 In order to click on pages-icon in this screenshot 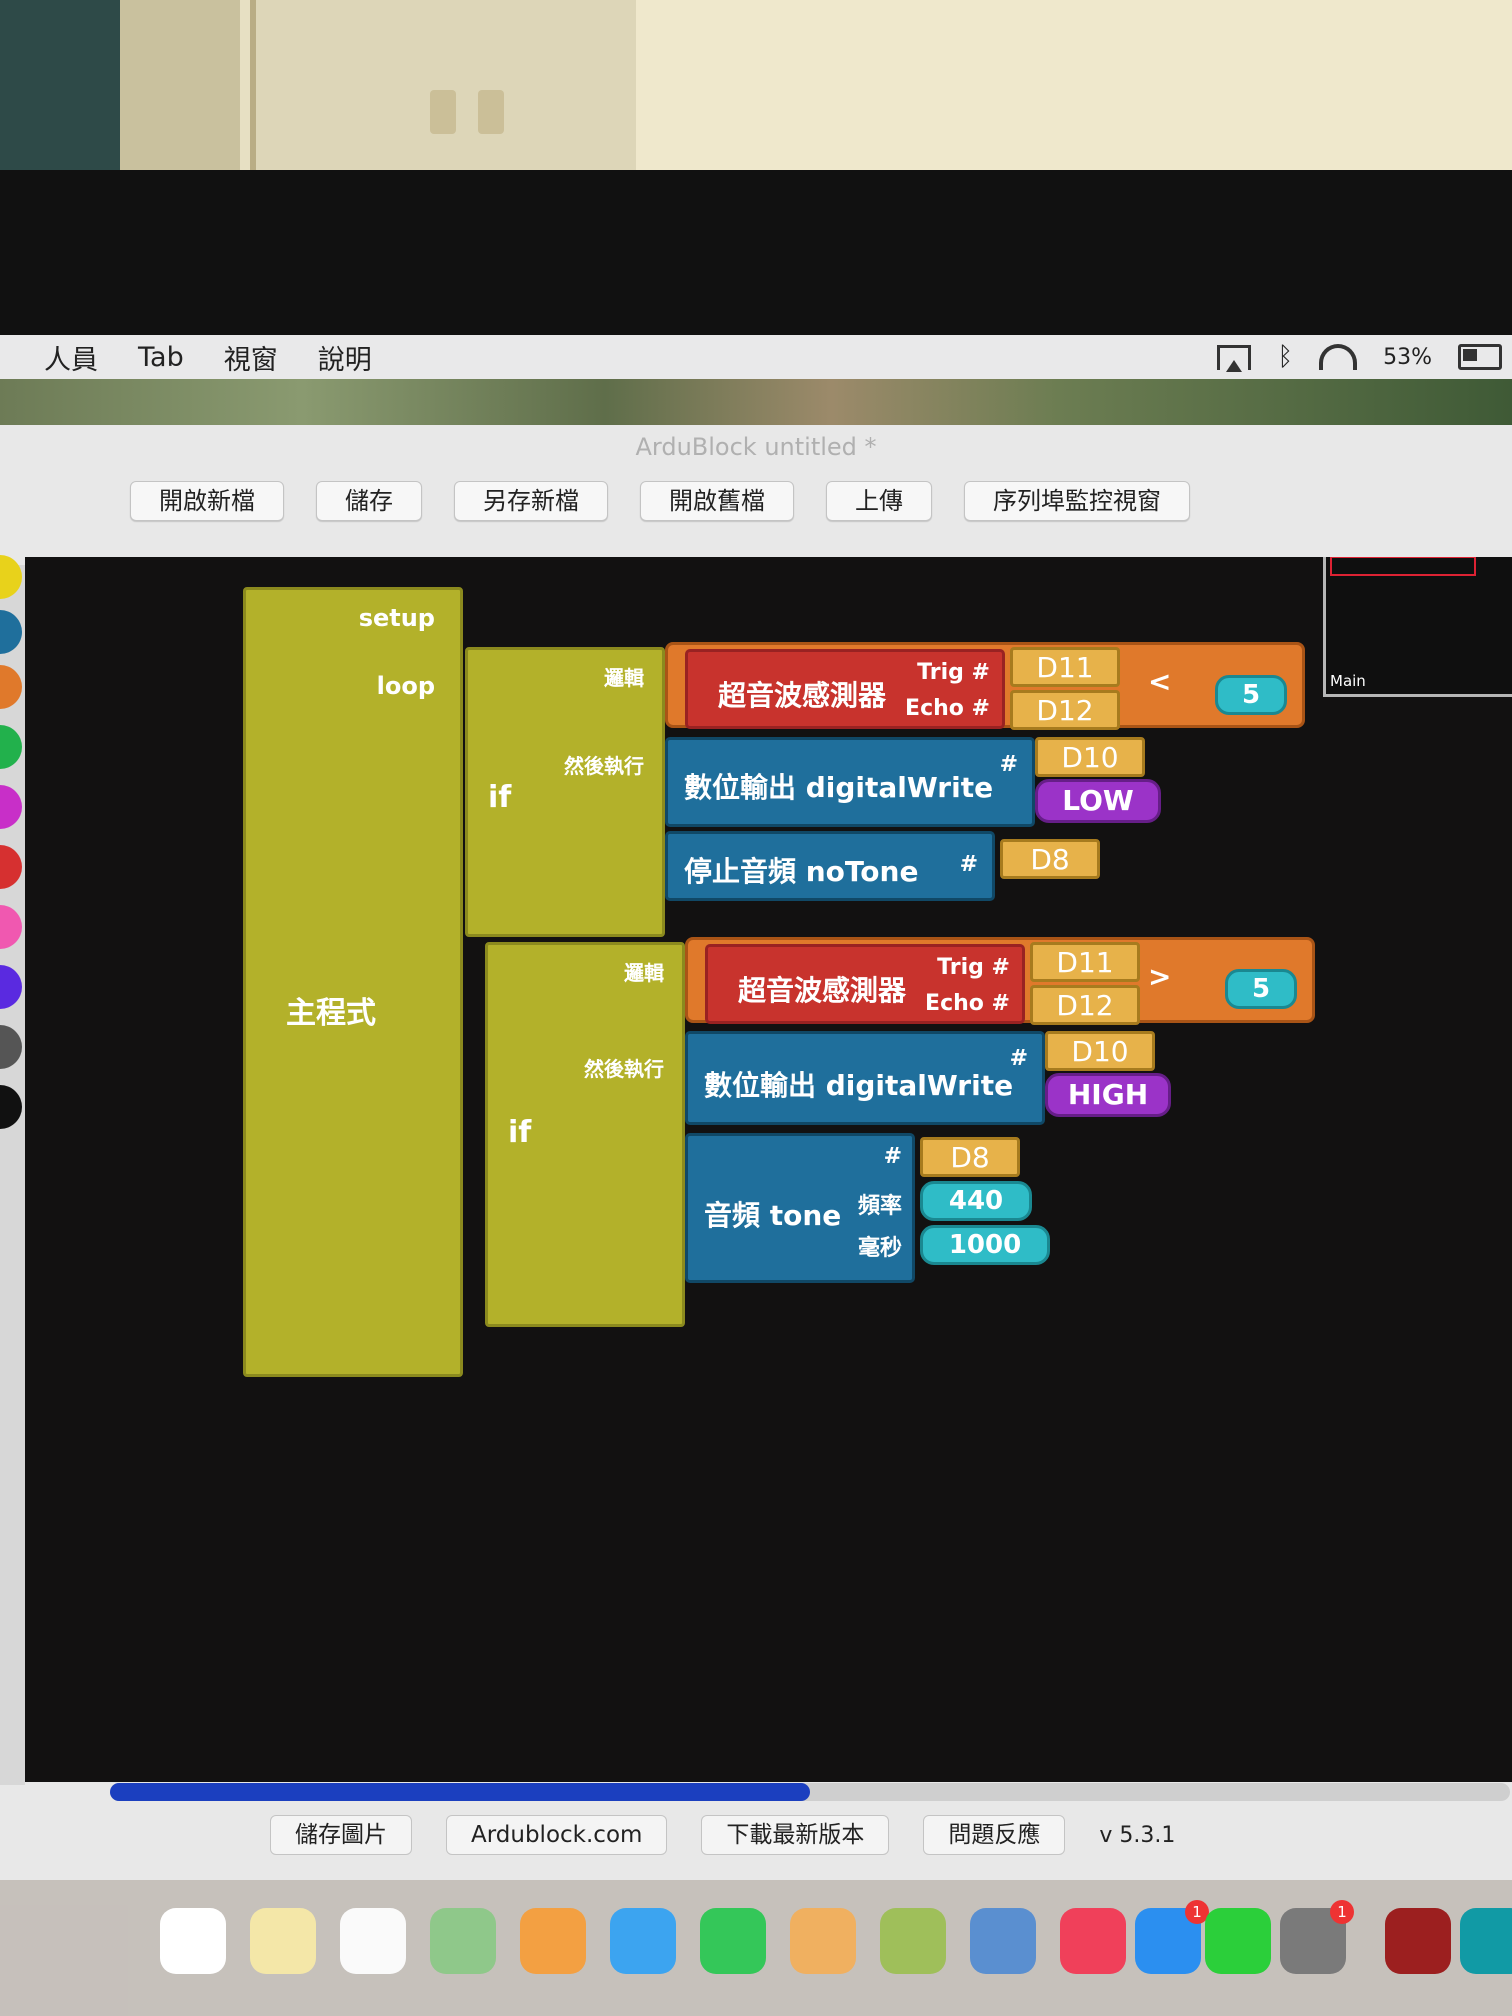, I will do `click(823, 1941)`.